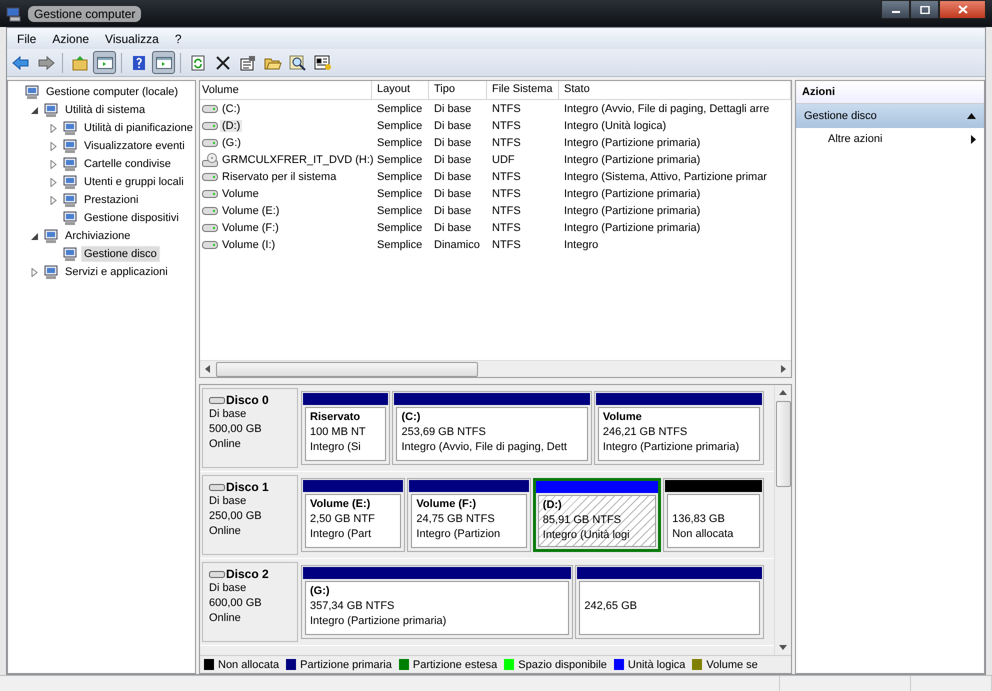 The width and height of the screenshot is (992, 691). I want to click on partition-block: 136,83 GB Non allocata, so click(713, 515).